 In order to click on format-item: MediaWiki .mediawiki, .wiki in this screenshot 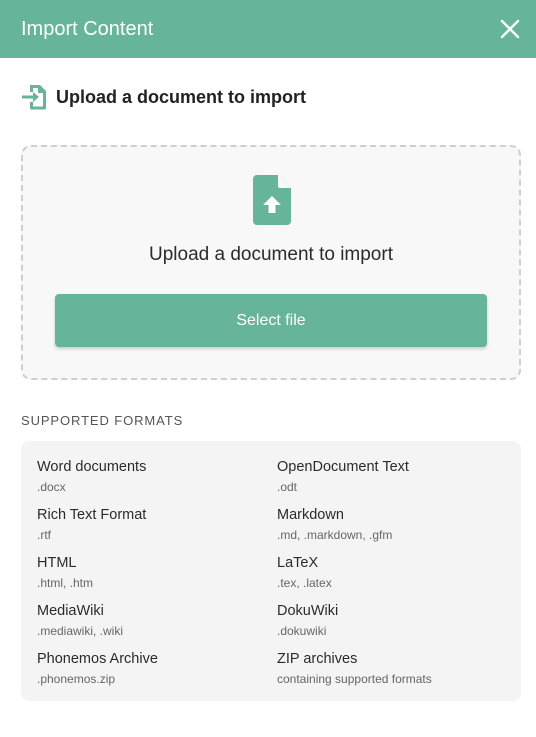, I will do `click(152, 620)`.